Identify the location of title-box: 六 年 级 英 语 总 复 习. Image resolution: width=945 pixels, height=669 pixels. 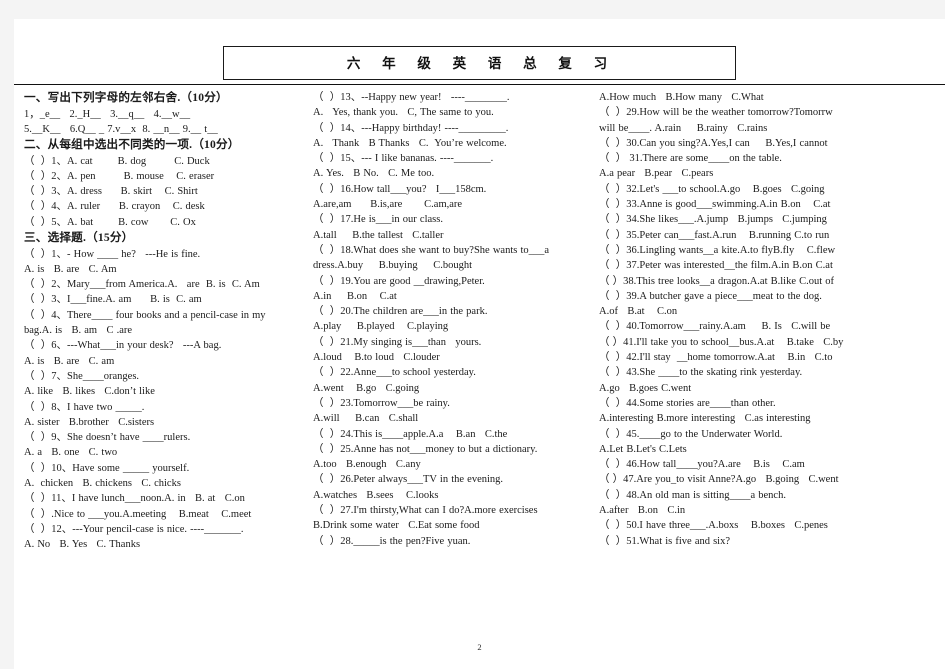
(479, 63).